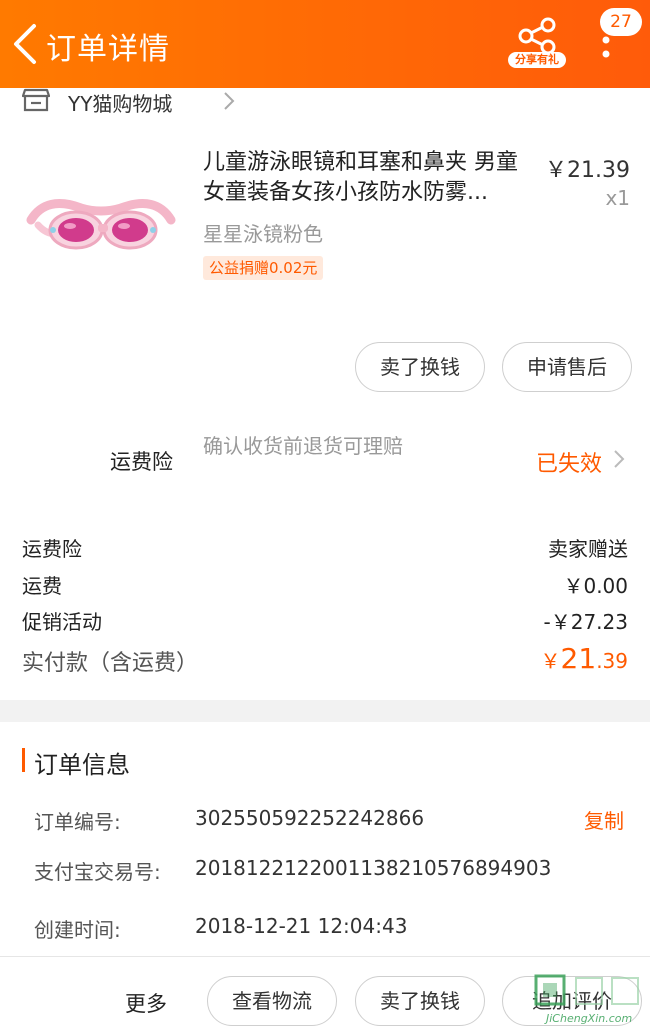 This screenshot has height=1028, width=650. What do you see at coordinates (569, 462) in the screenshot?
I see `shipping-insurance-status: 已失效` at bounding box center [569, 462].